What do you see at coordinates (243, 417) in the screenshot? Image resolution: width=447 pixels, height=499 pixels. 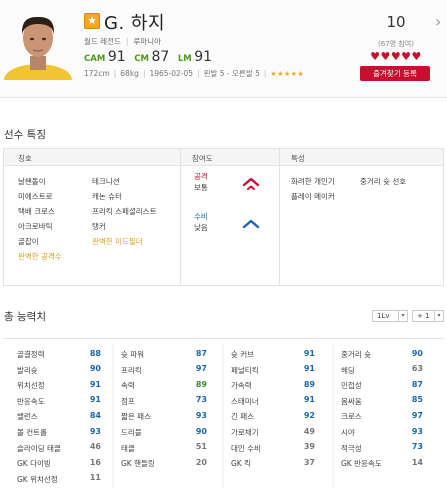 I see `ability-name: 긴 패스` at bounding box center [243, 417].